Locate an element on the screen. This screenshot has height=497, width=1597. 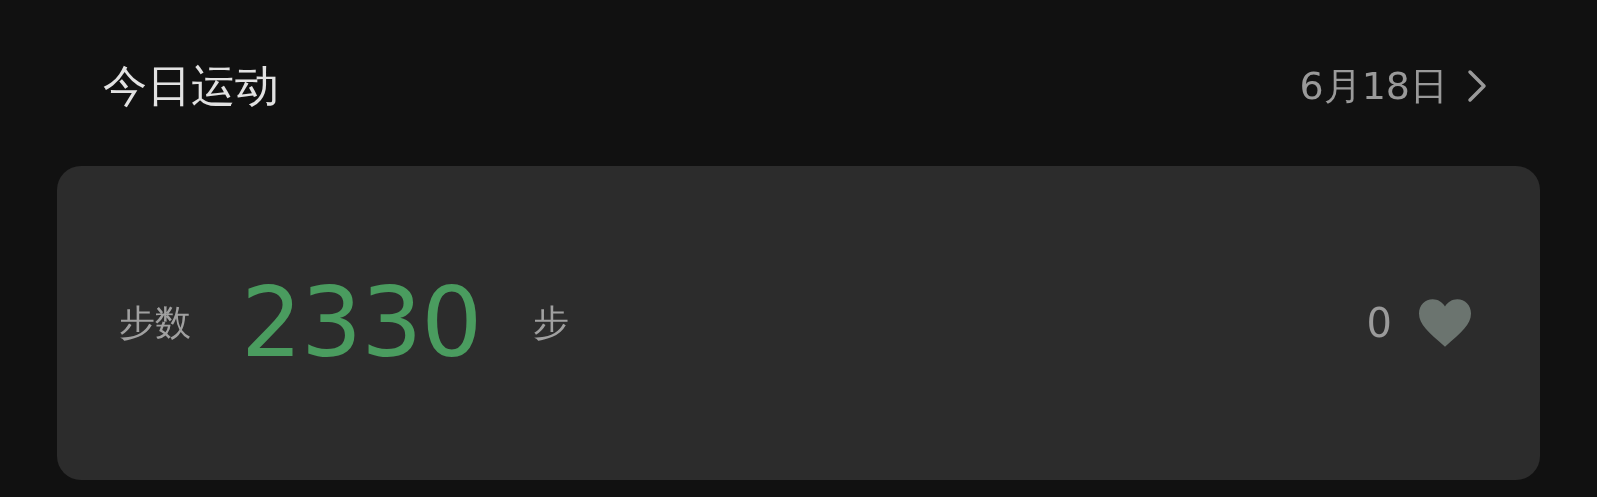
chevron-right-icon is located at coordinates (1477, 86).